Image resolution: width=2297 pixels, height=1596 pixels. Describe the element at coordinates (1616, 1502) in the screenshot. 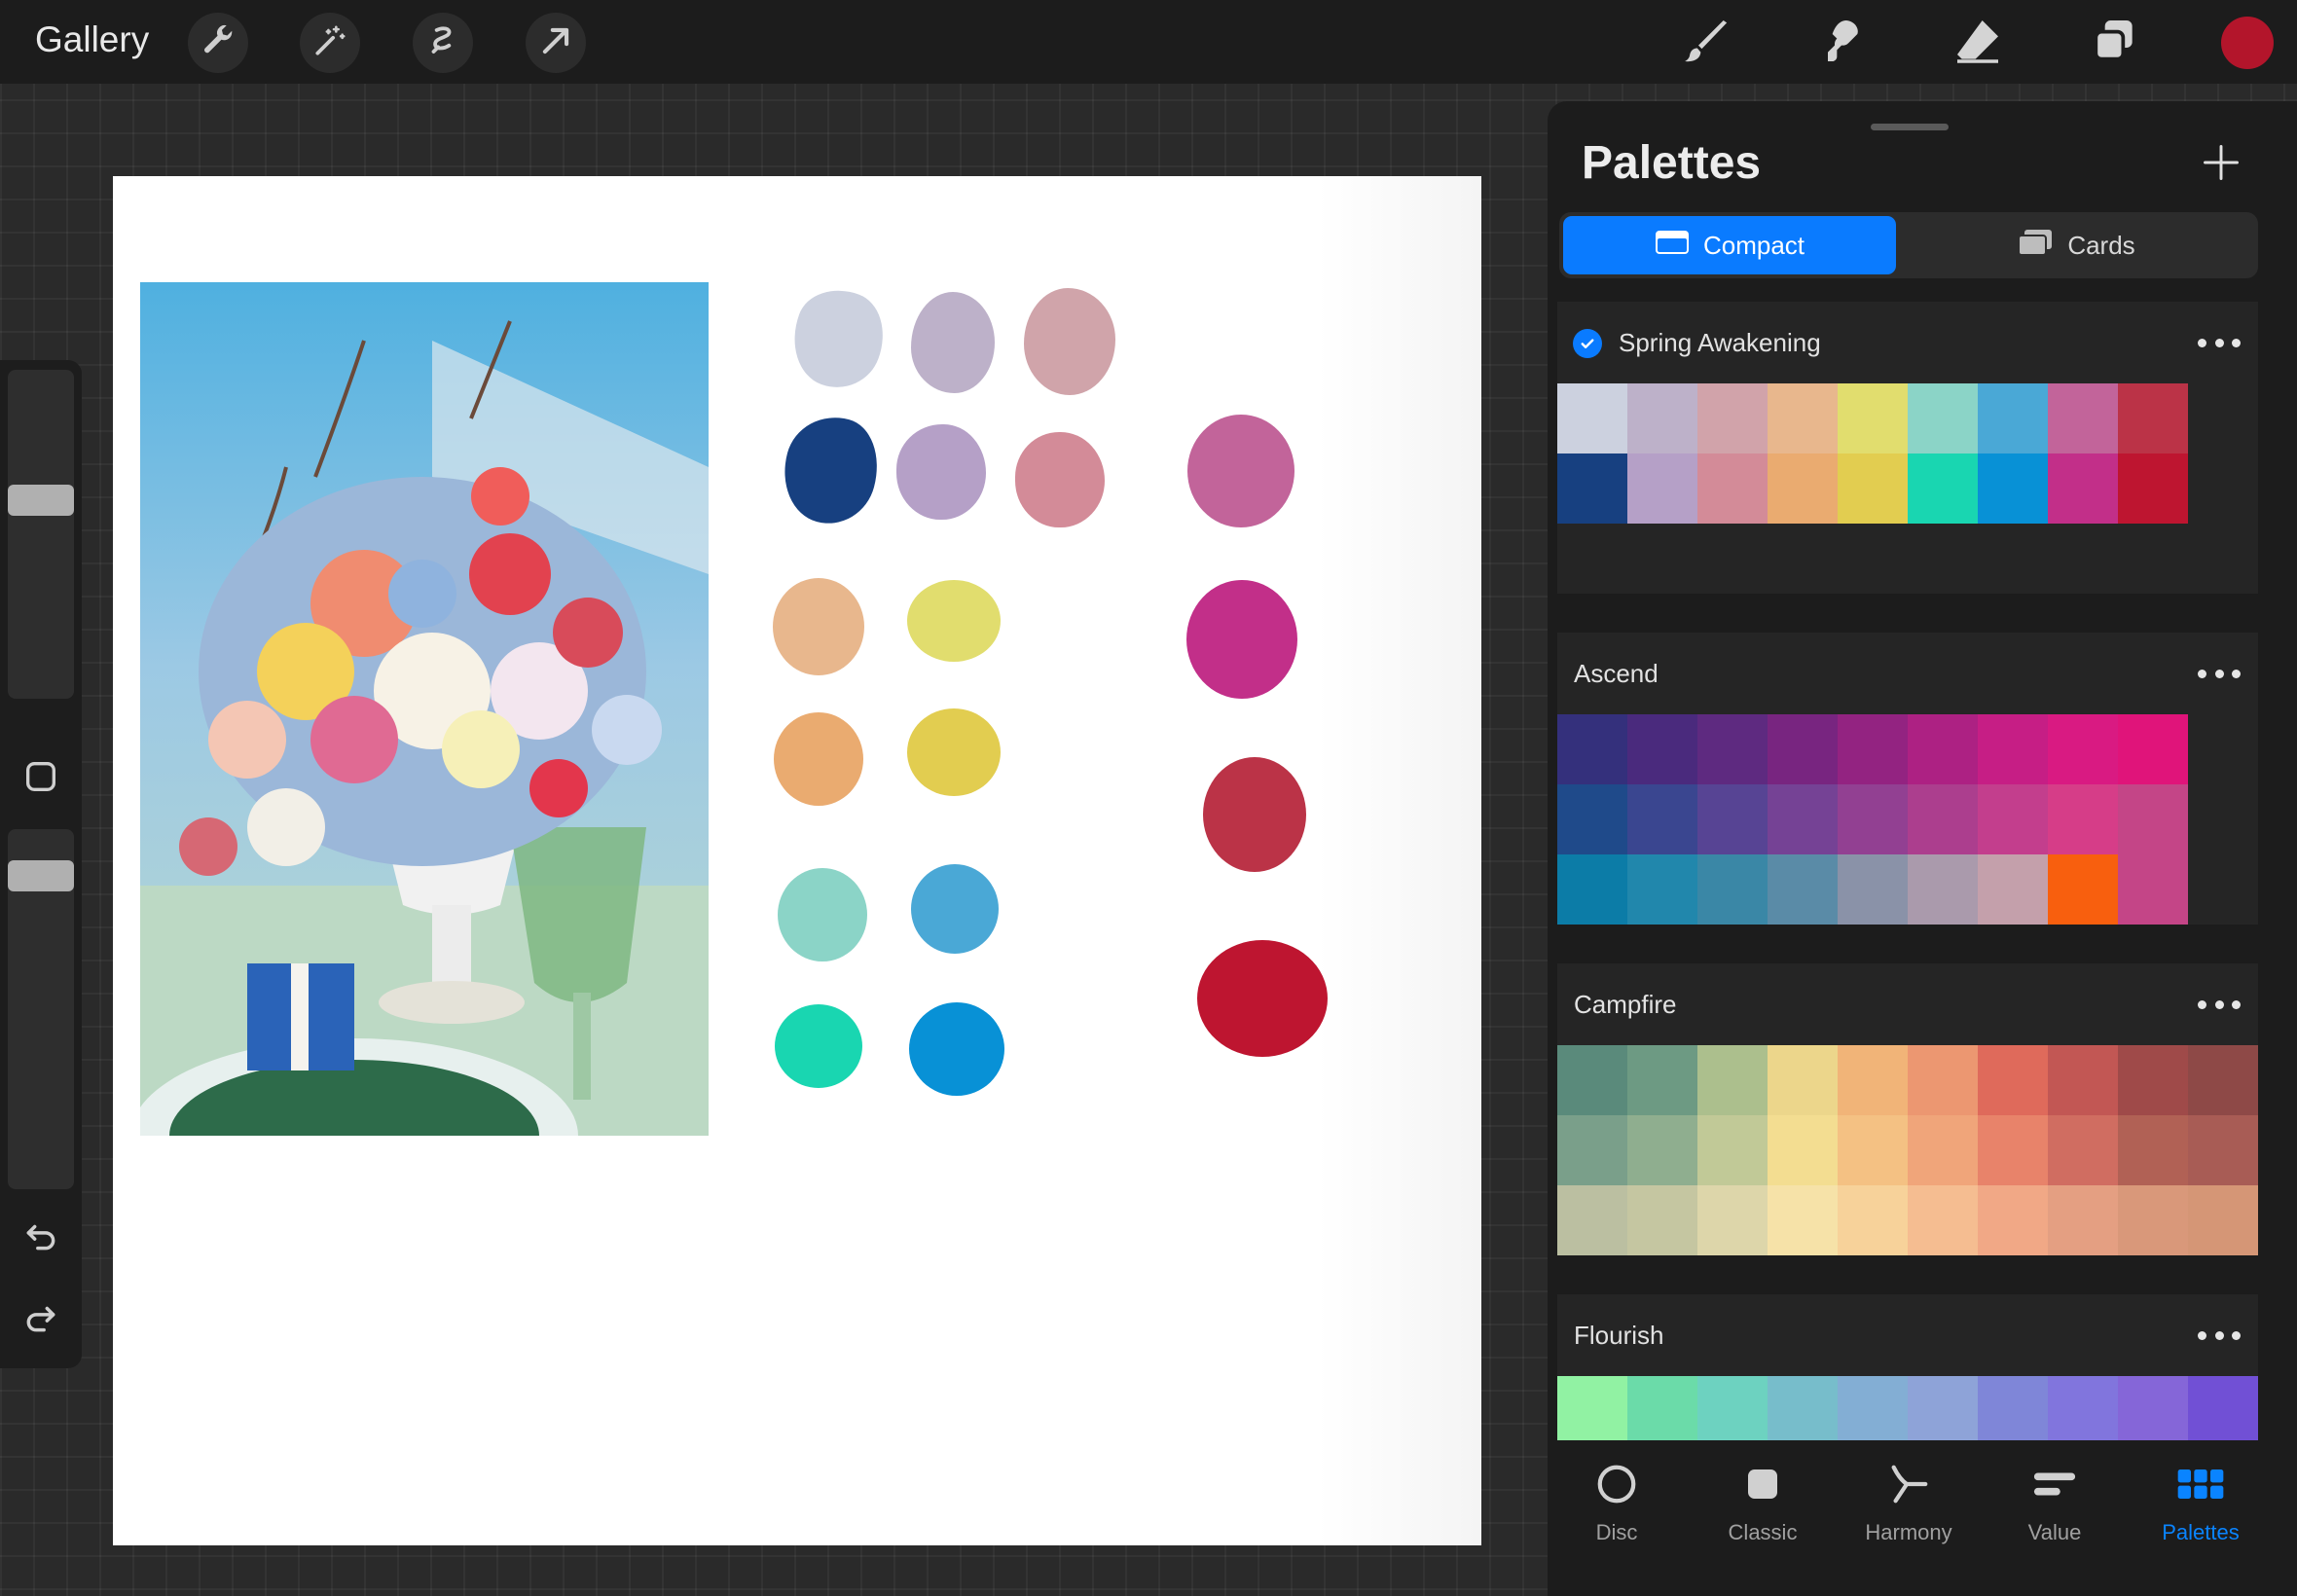

I see `tab-disc: Disc` at that location.